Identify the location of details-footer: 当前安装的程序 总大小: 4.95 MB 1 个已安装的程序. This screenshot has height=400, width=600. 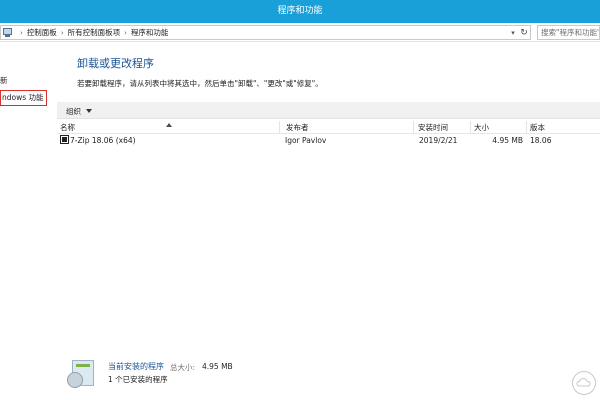
(328, 374).